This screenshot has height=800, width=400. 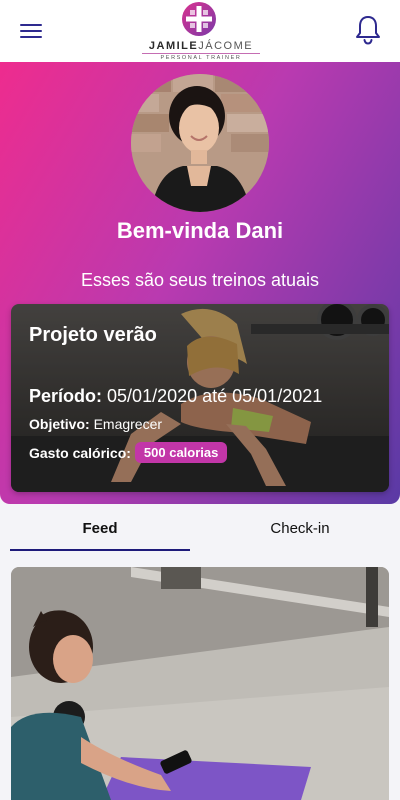 I want to click on workout-period: Período: 05/01/2020 até 05/01/2021, so click(x=175, y=396).